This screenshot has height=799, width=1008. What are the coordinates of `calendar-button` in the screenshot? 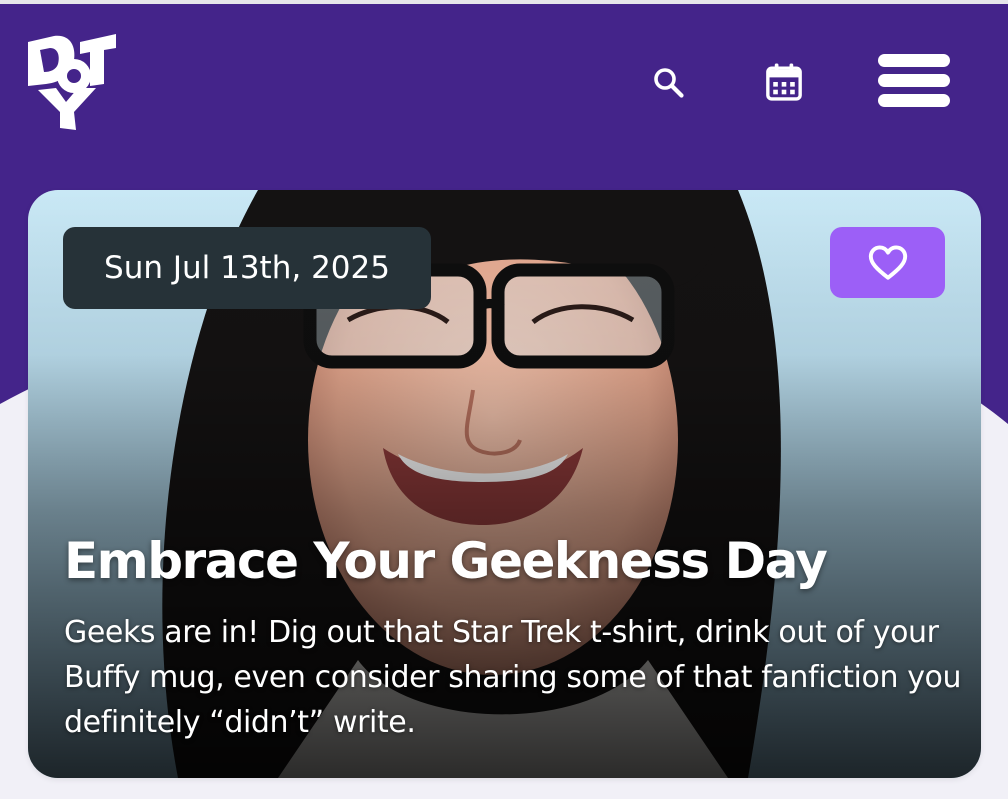 It's located at (784, 82).